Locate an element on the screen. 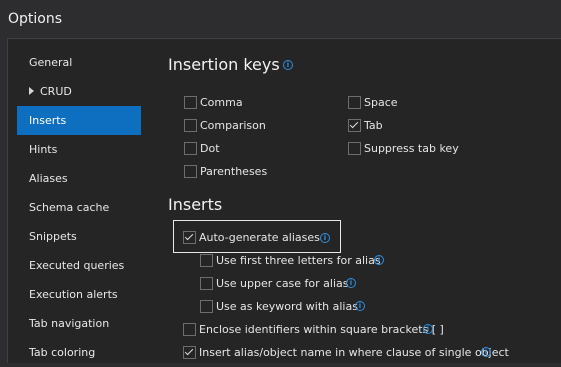  nav-item-hints: Hints is located at coordinates (79, 149).